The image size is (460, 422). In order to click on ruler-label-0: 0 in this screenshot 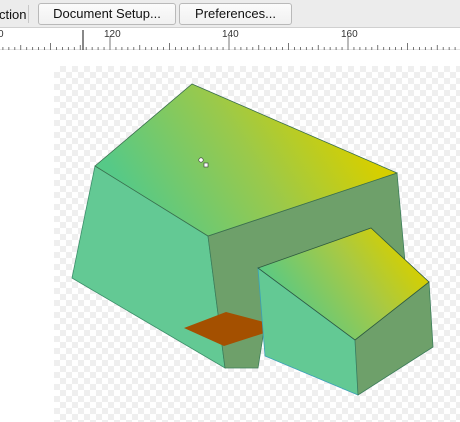, I will do `click(2, 34)`.